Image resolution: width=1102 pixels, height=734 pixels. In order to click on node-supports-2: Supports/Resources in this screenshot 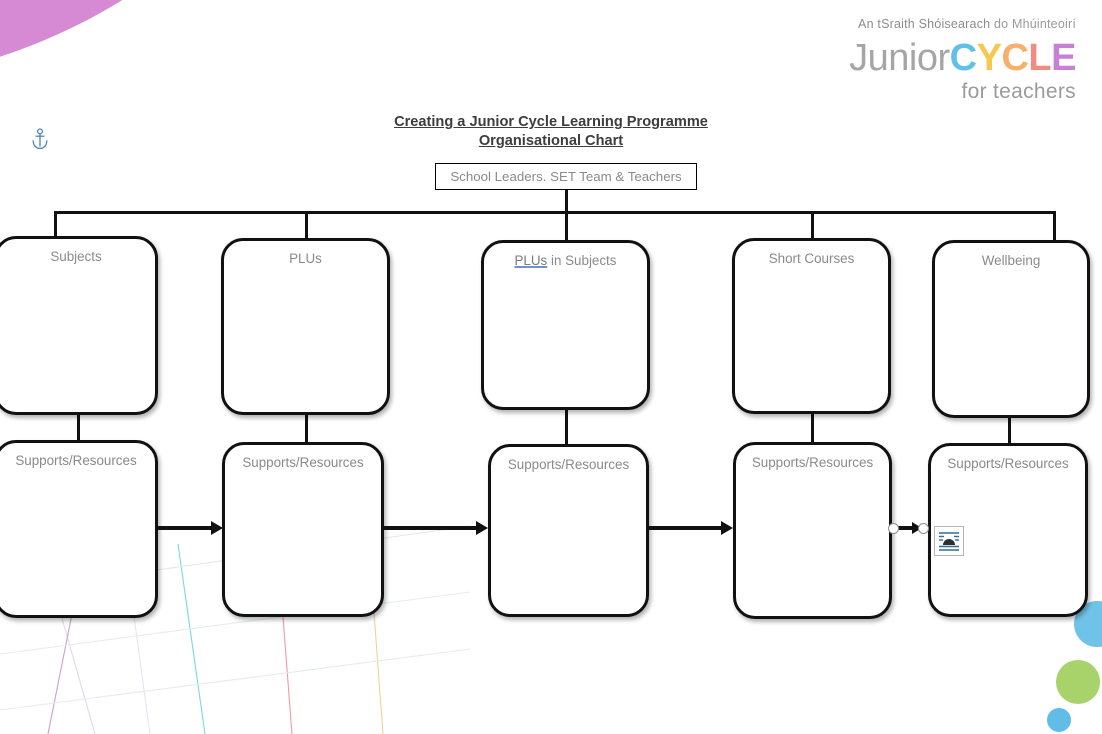, I will do `click(303, 529)`.